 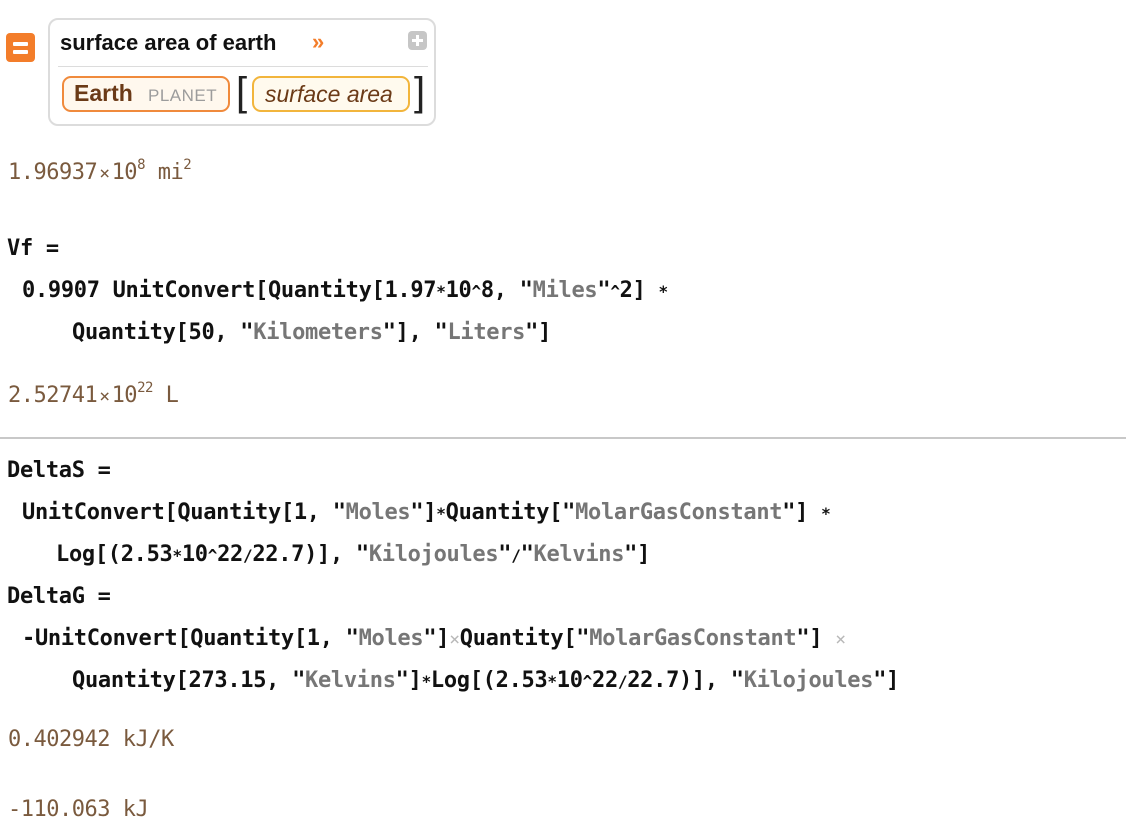 What do you see at coordinates (103, 93) in the screenshot?
I see `entity-name: Earth` at bounding box center [103, 93].